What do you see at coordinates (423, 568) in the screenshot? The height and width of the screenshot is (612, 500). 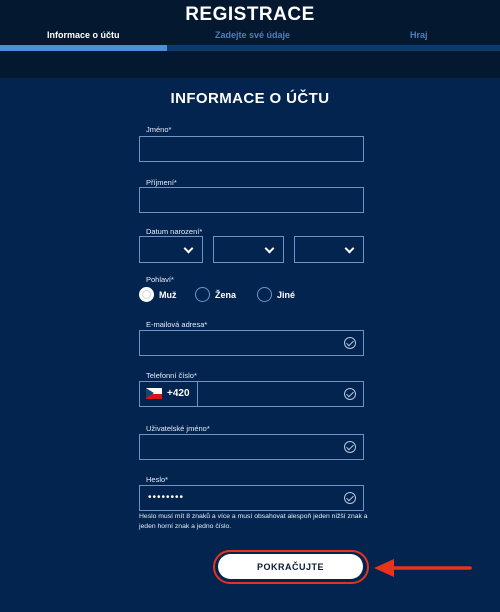 I see `red-arrow-icon` at bounding box center [423, 568].